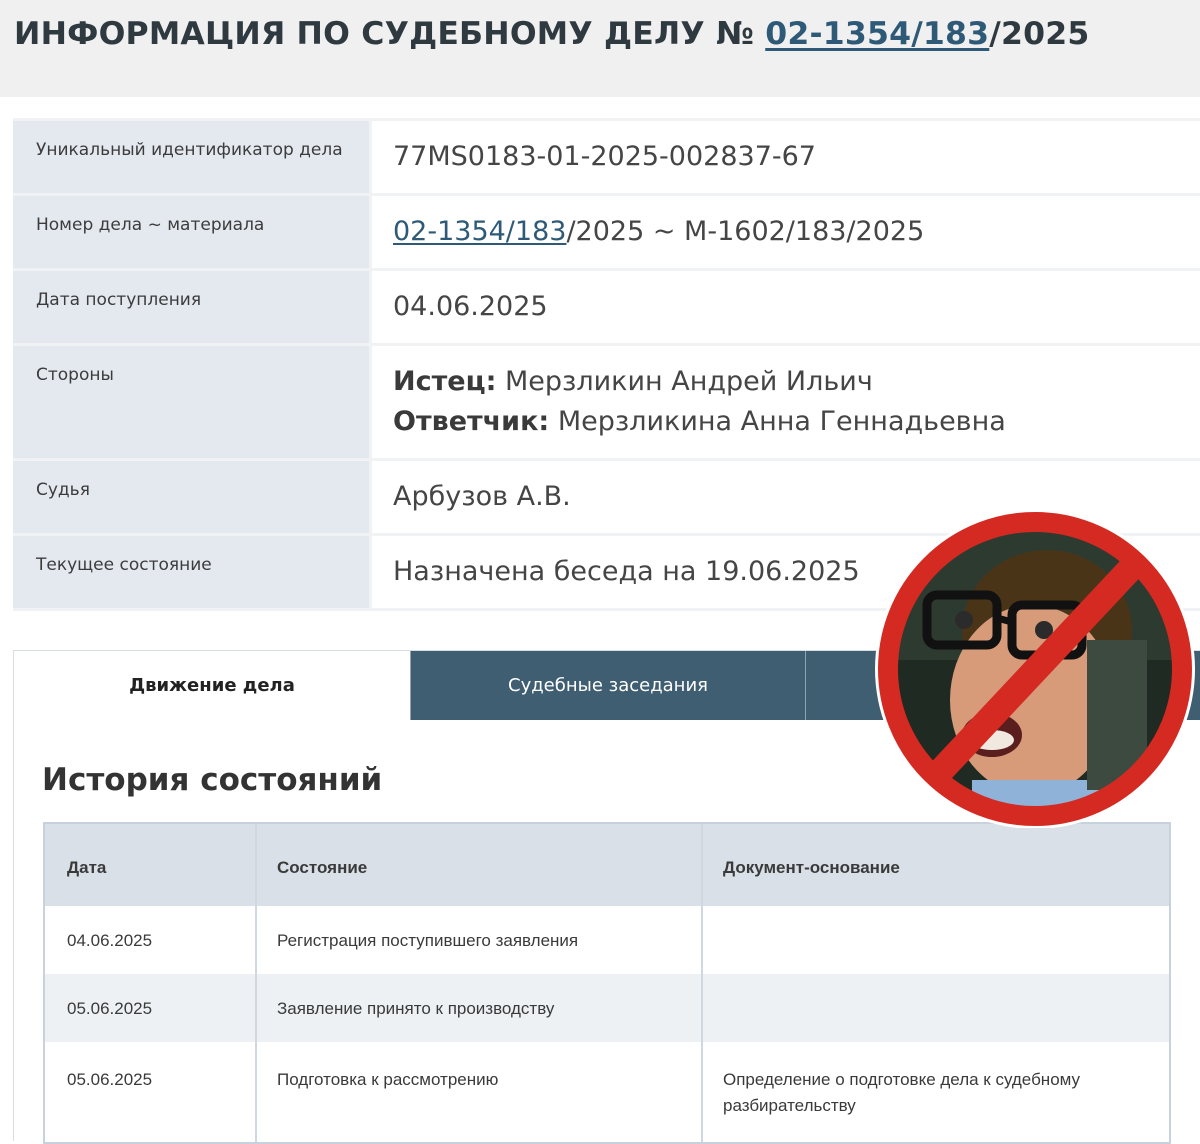  Describe the element at coordinates (607, 685) in the screenshot. I see `tab-court-sessions: Судебные заседания` at that location.